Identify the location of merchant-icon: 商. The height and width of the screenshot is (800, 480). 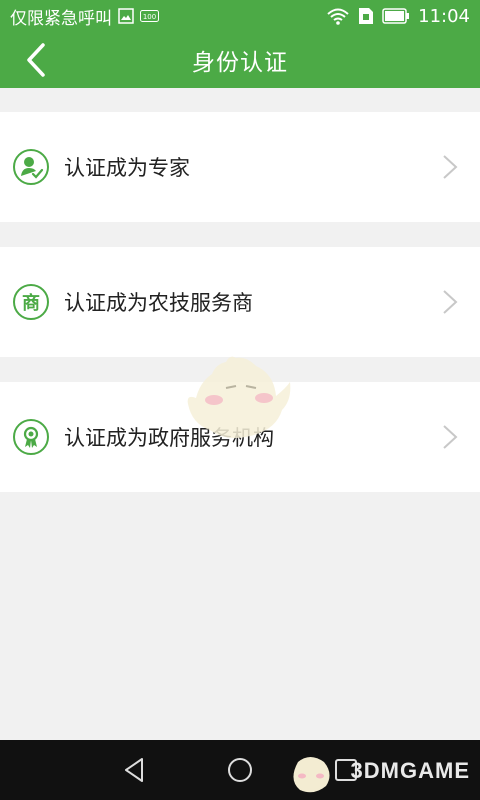
(31, 302).